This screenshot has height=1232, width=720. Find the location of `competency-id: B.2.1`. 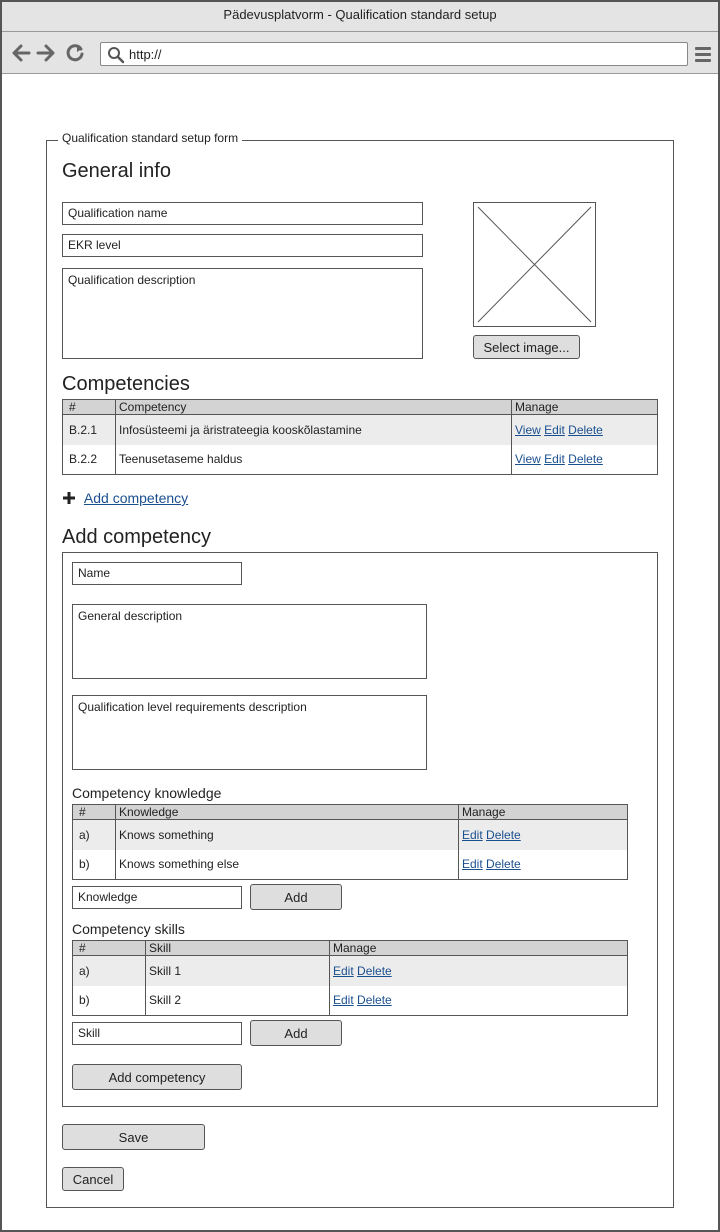

competency-id: B.2.1 is located at coordinates (89, 429).